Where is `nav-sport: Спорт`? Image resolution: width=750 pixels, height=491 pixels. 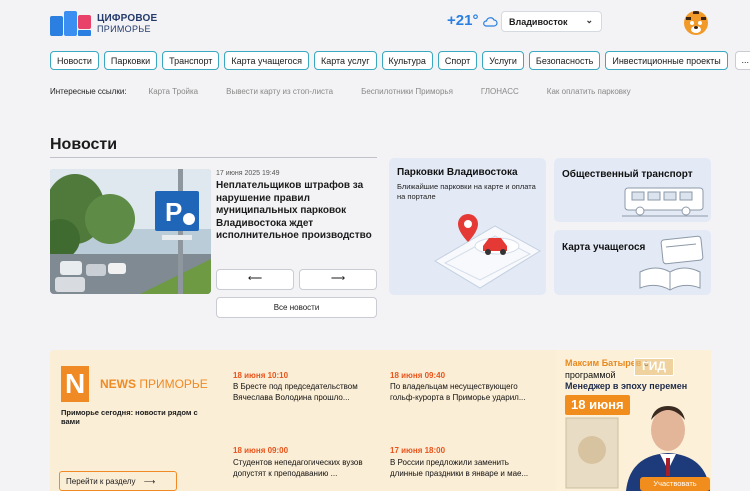 nav-sport: Спорт is located at coordinates (457, 60).